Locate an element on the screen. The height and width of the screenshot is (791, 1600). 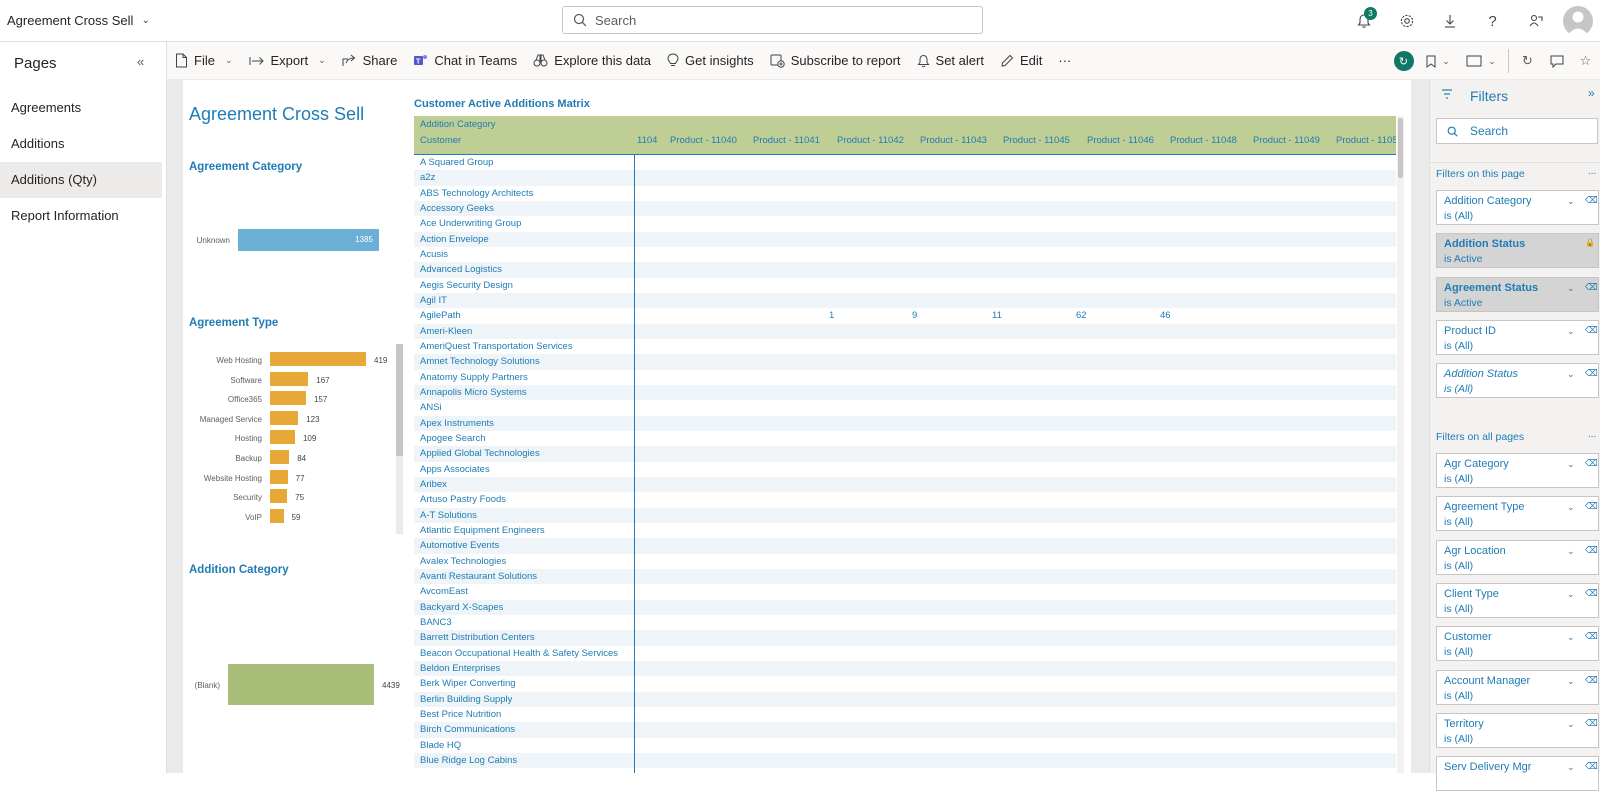
matrix-column-header: Product - 11049 is located at coordinates (1286, 140).